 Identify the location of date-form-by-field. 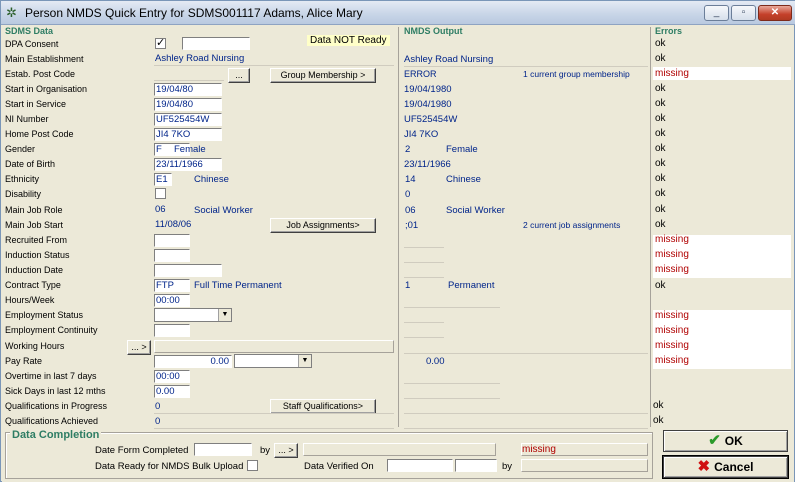
(399, 449).